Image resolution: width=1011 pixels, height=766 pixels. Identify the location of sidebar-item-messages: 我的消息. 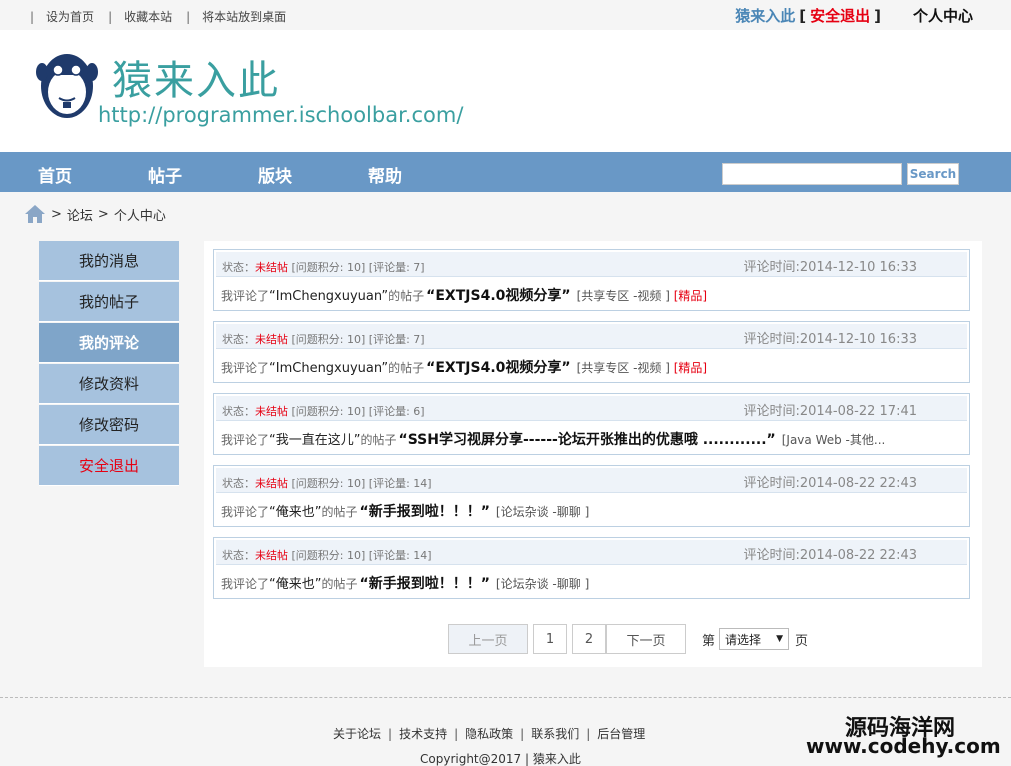
(109, 261).